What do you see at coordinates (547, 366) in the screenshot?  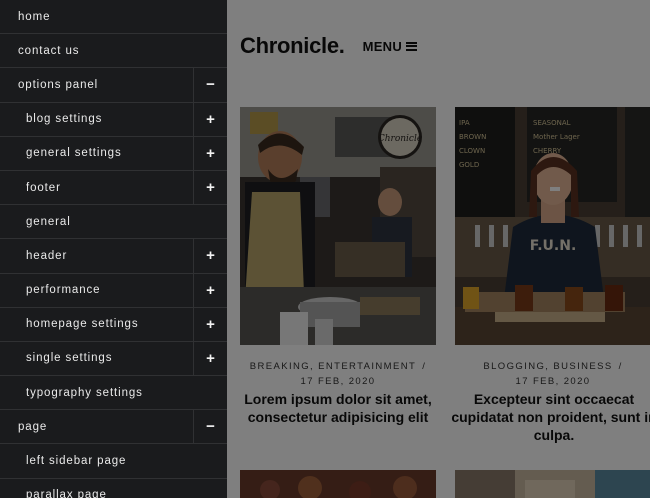 I see `post-categories: BLOGGING, BUSINESS` at bounding box center [547, 366].